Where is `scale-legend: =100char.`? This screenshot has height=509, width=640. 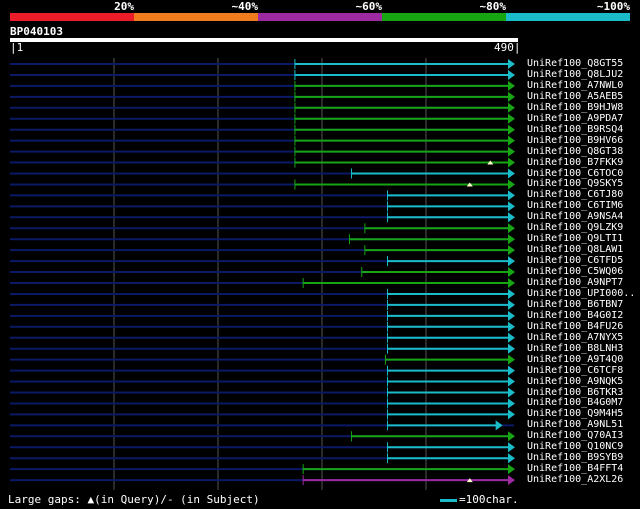 scale-legend: =100char. is located at coordinates (479, 500).